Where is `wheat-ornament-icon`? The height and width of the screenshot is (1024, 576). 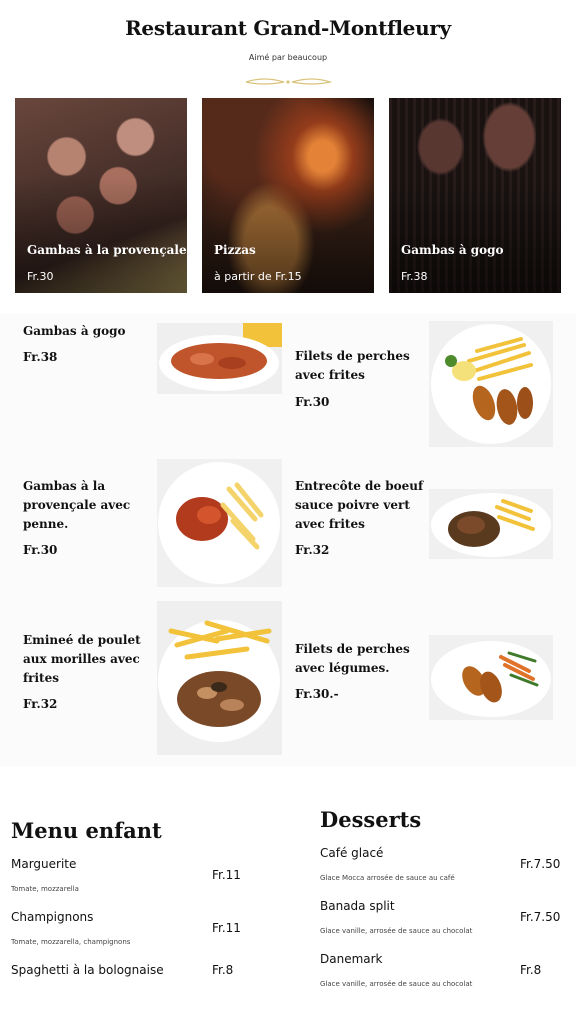
wheat-ornament-icon is located at coordinates (288, 81).